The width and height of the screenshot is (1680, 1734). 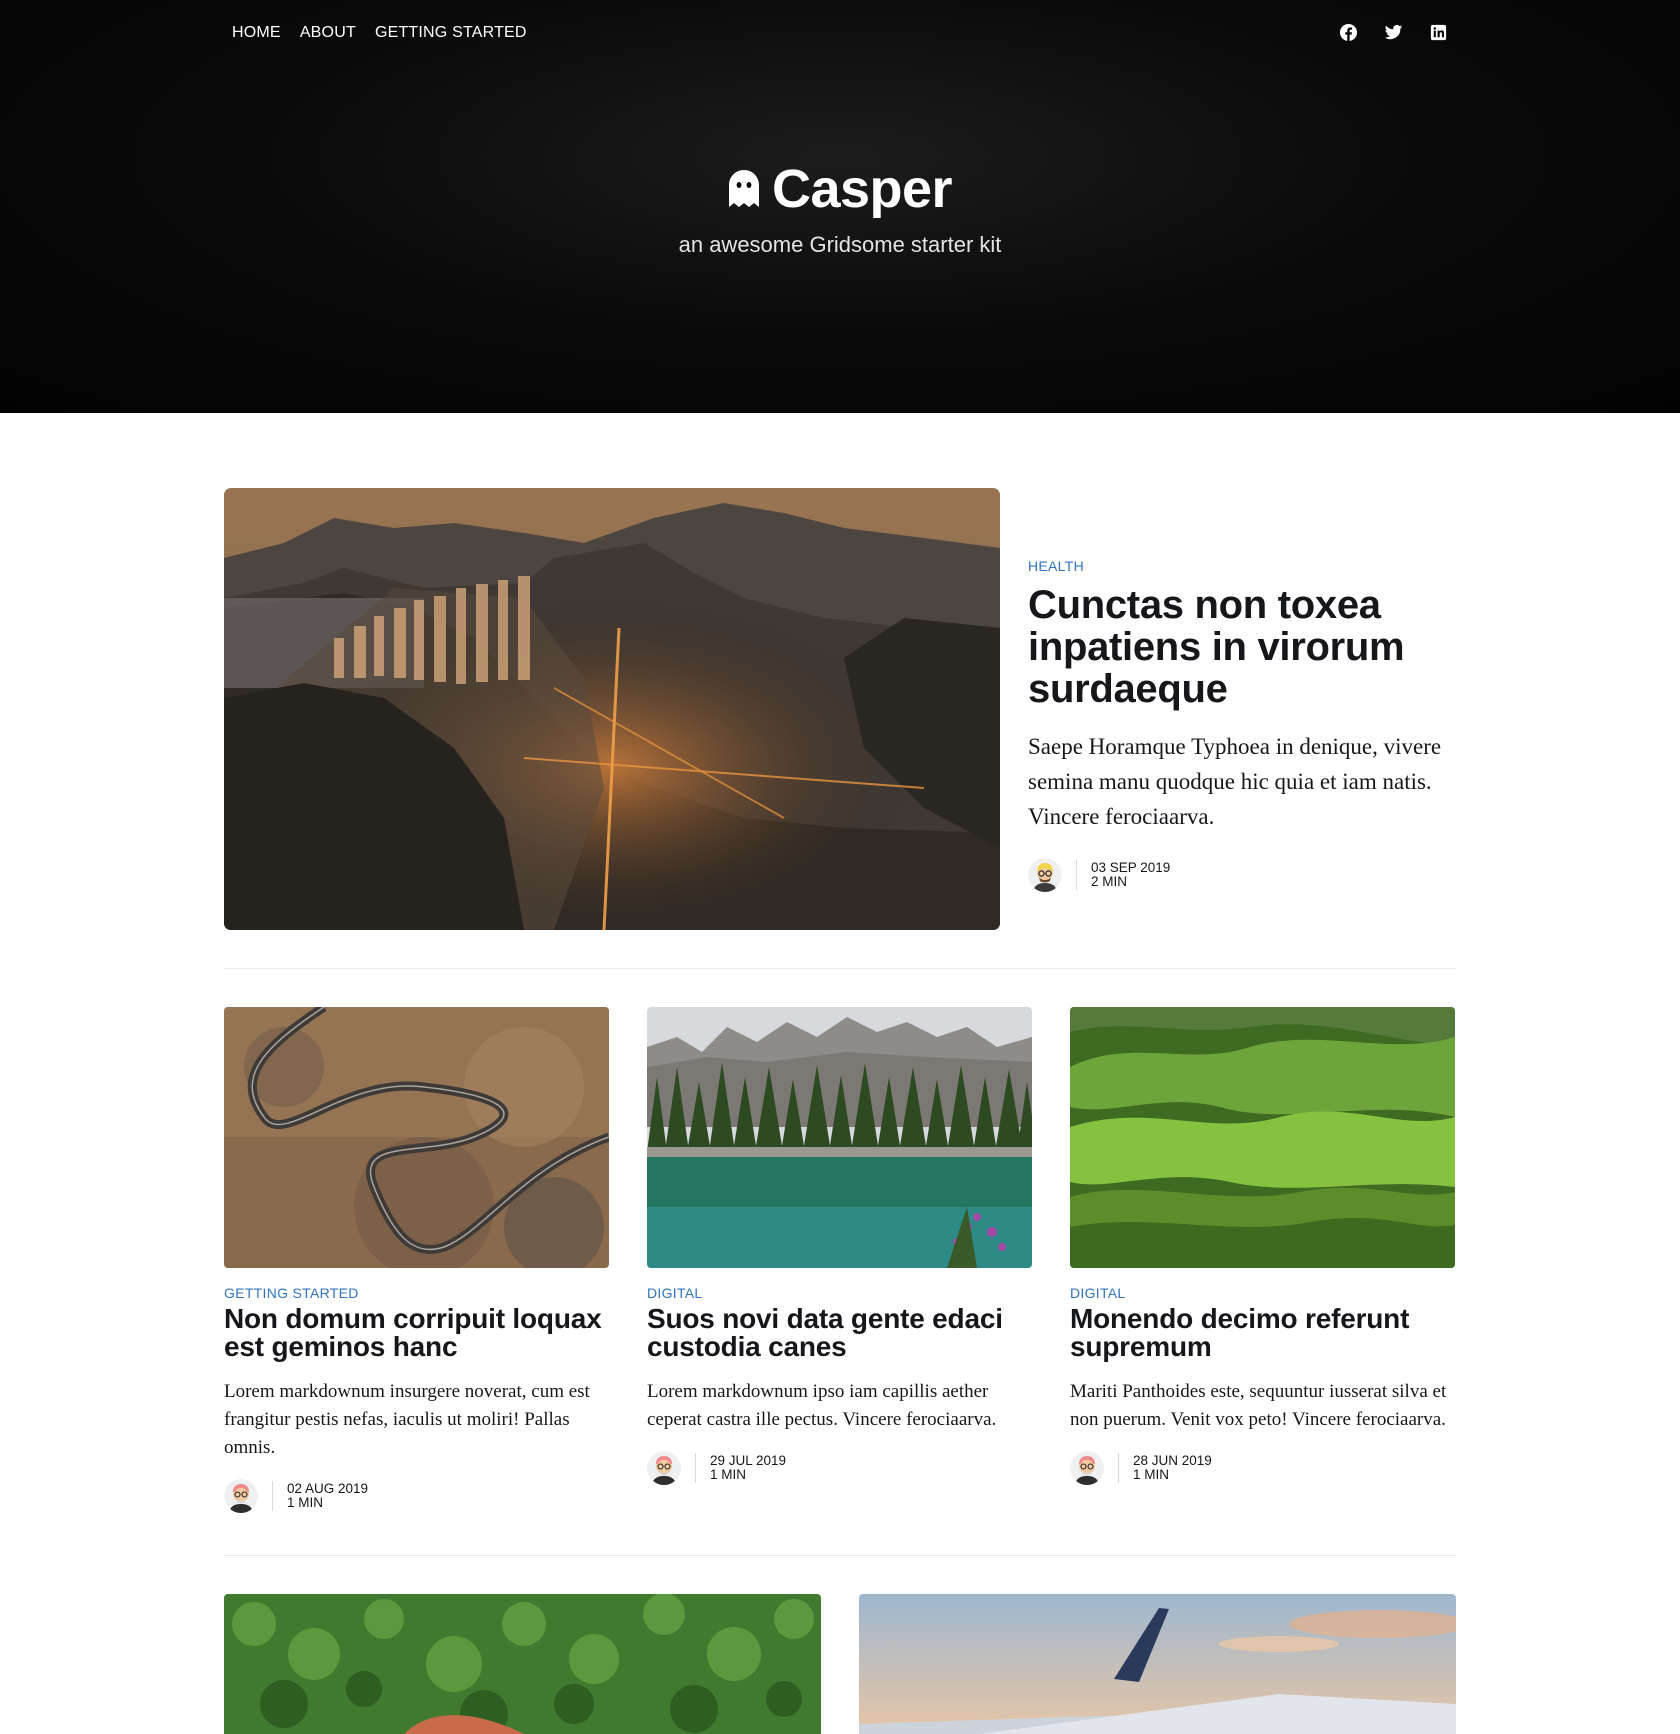 What do you see at coordinates (1262, 1333) in the screenshot?
I see `post-title: Monendo decimo referunt supremum` at bounding box center [1262, 1333].